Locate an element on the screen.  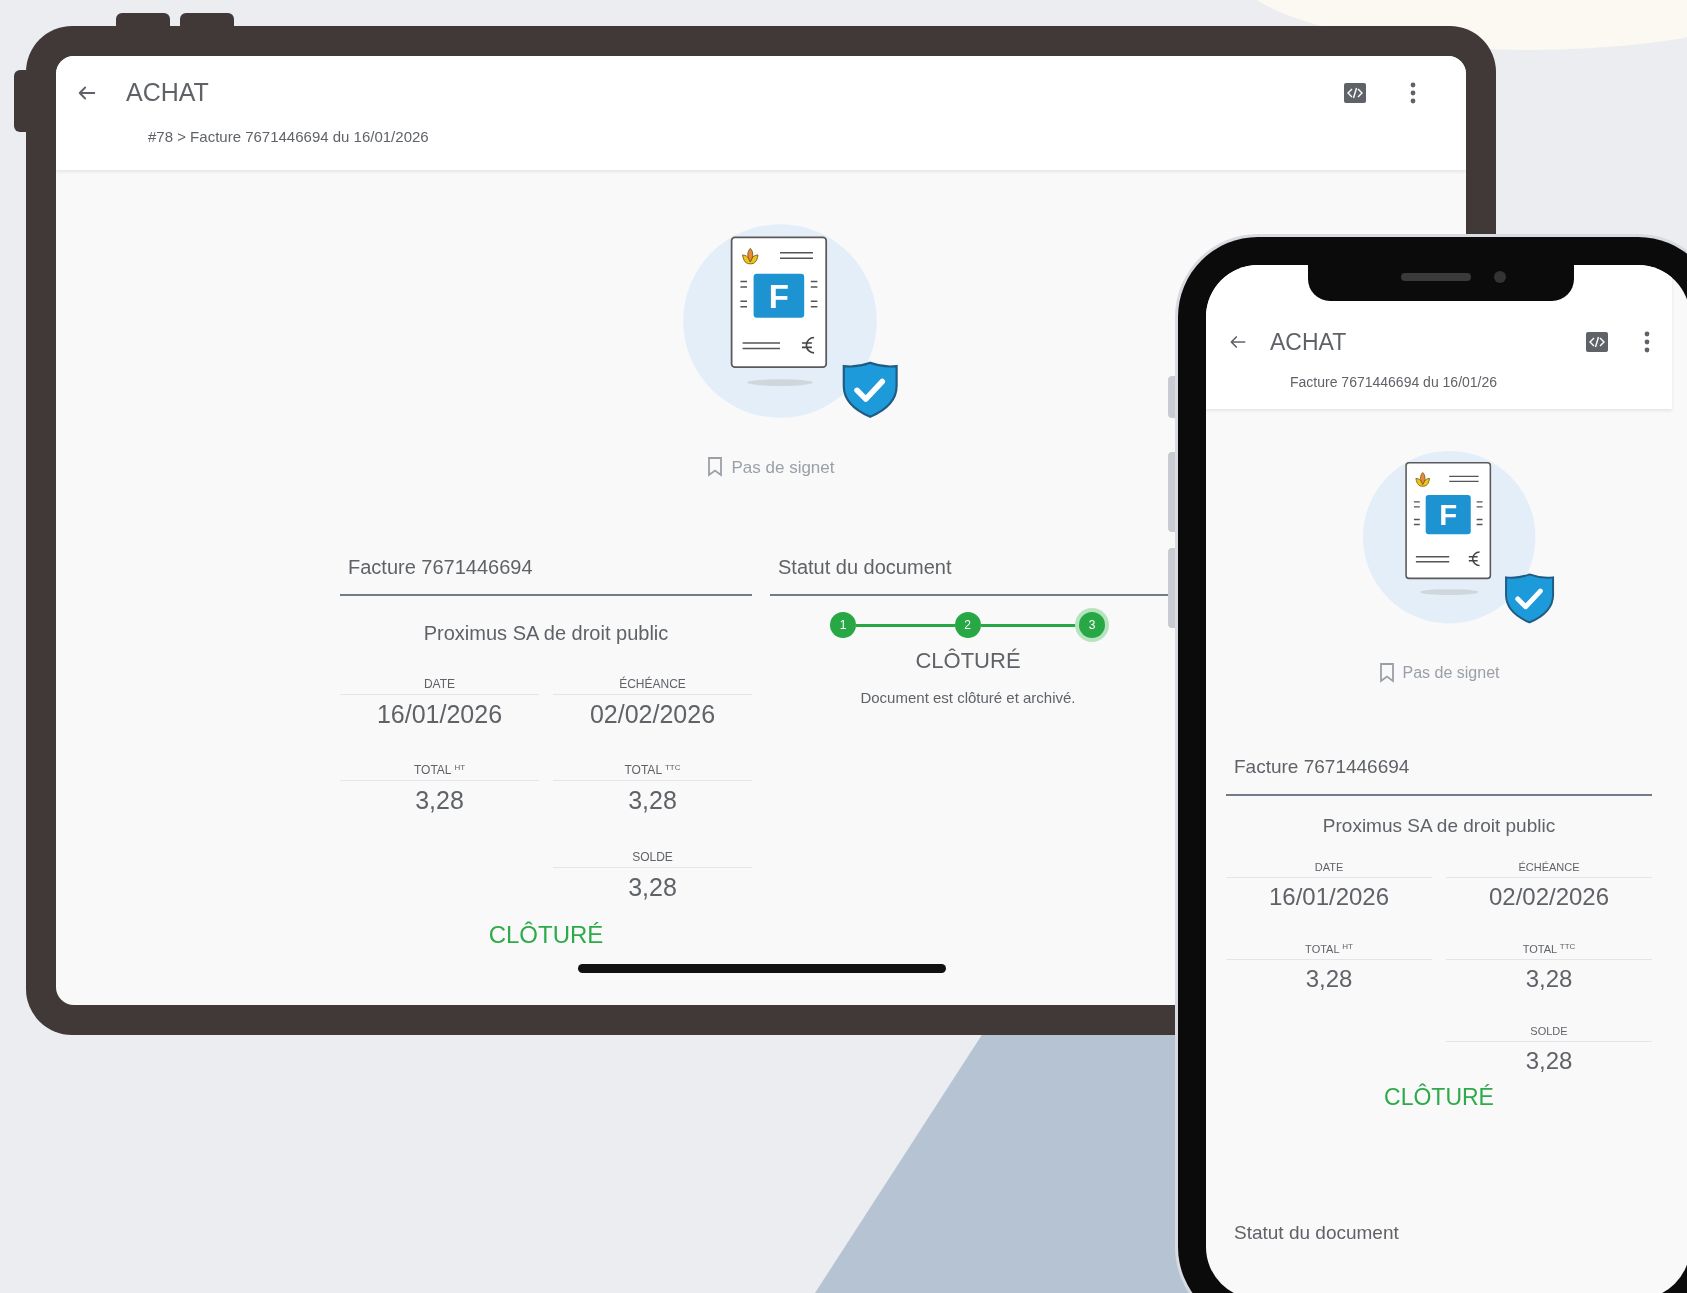
step-indicator: 3 is located at coordinates (1092, 625).